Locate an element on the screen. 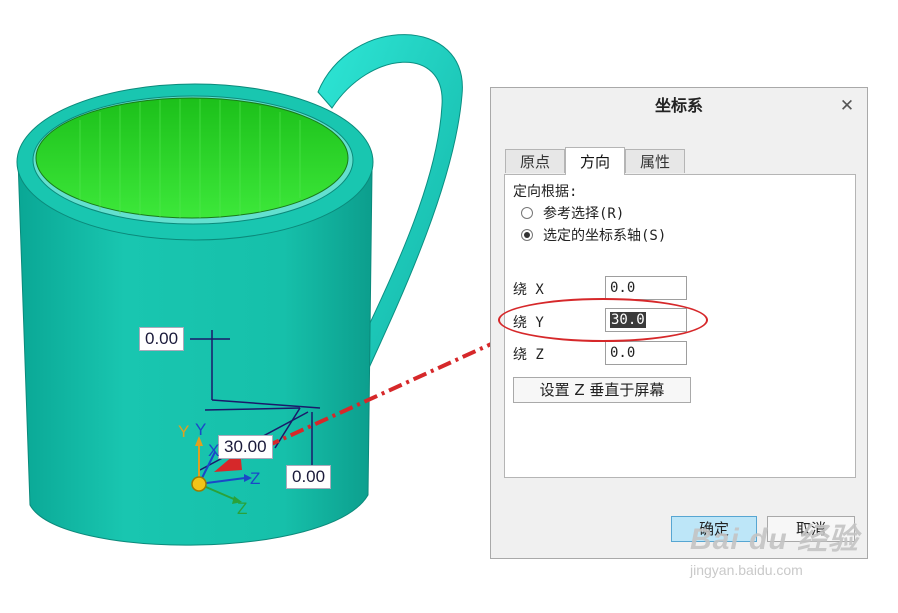  watermark: Bai du 经验 jingyan.baidu.com is located at coordinates (777, 554).